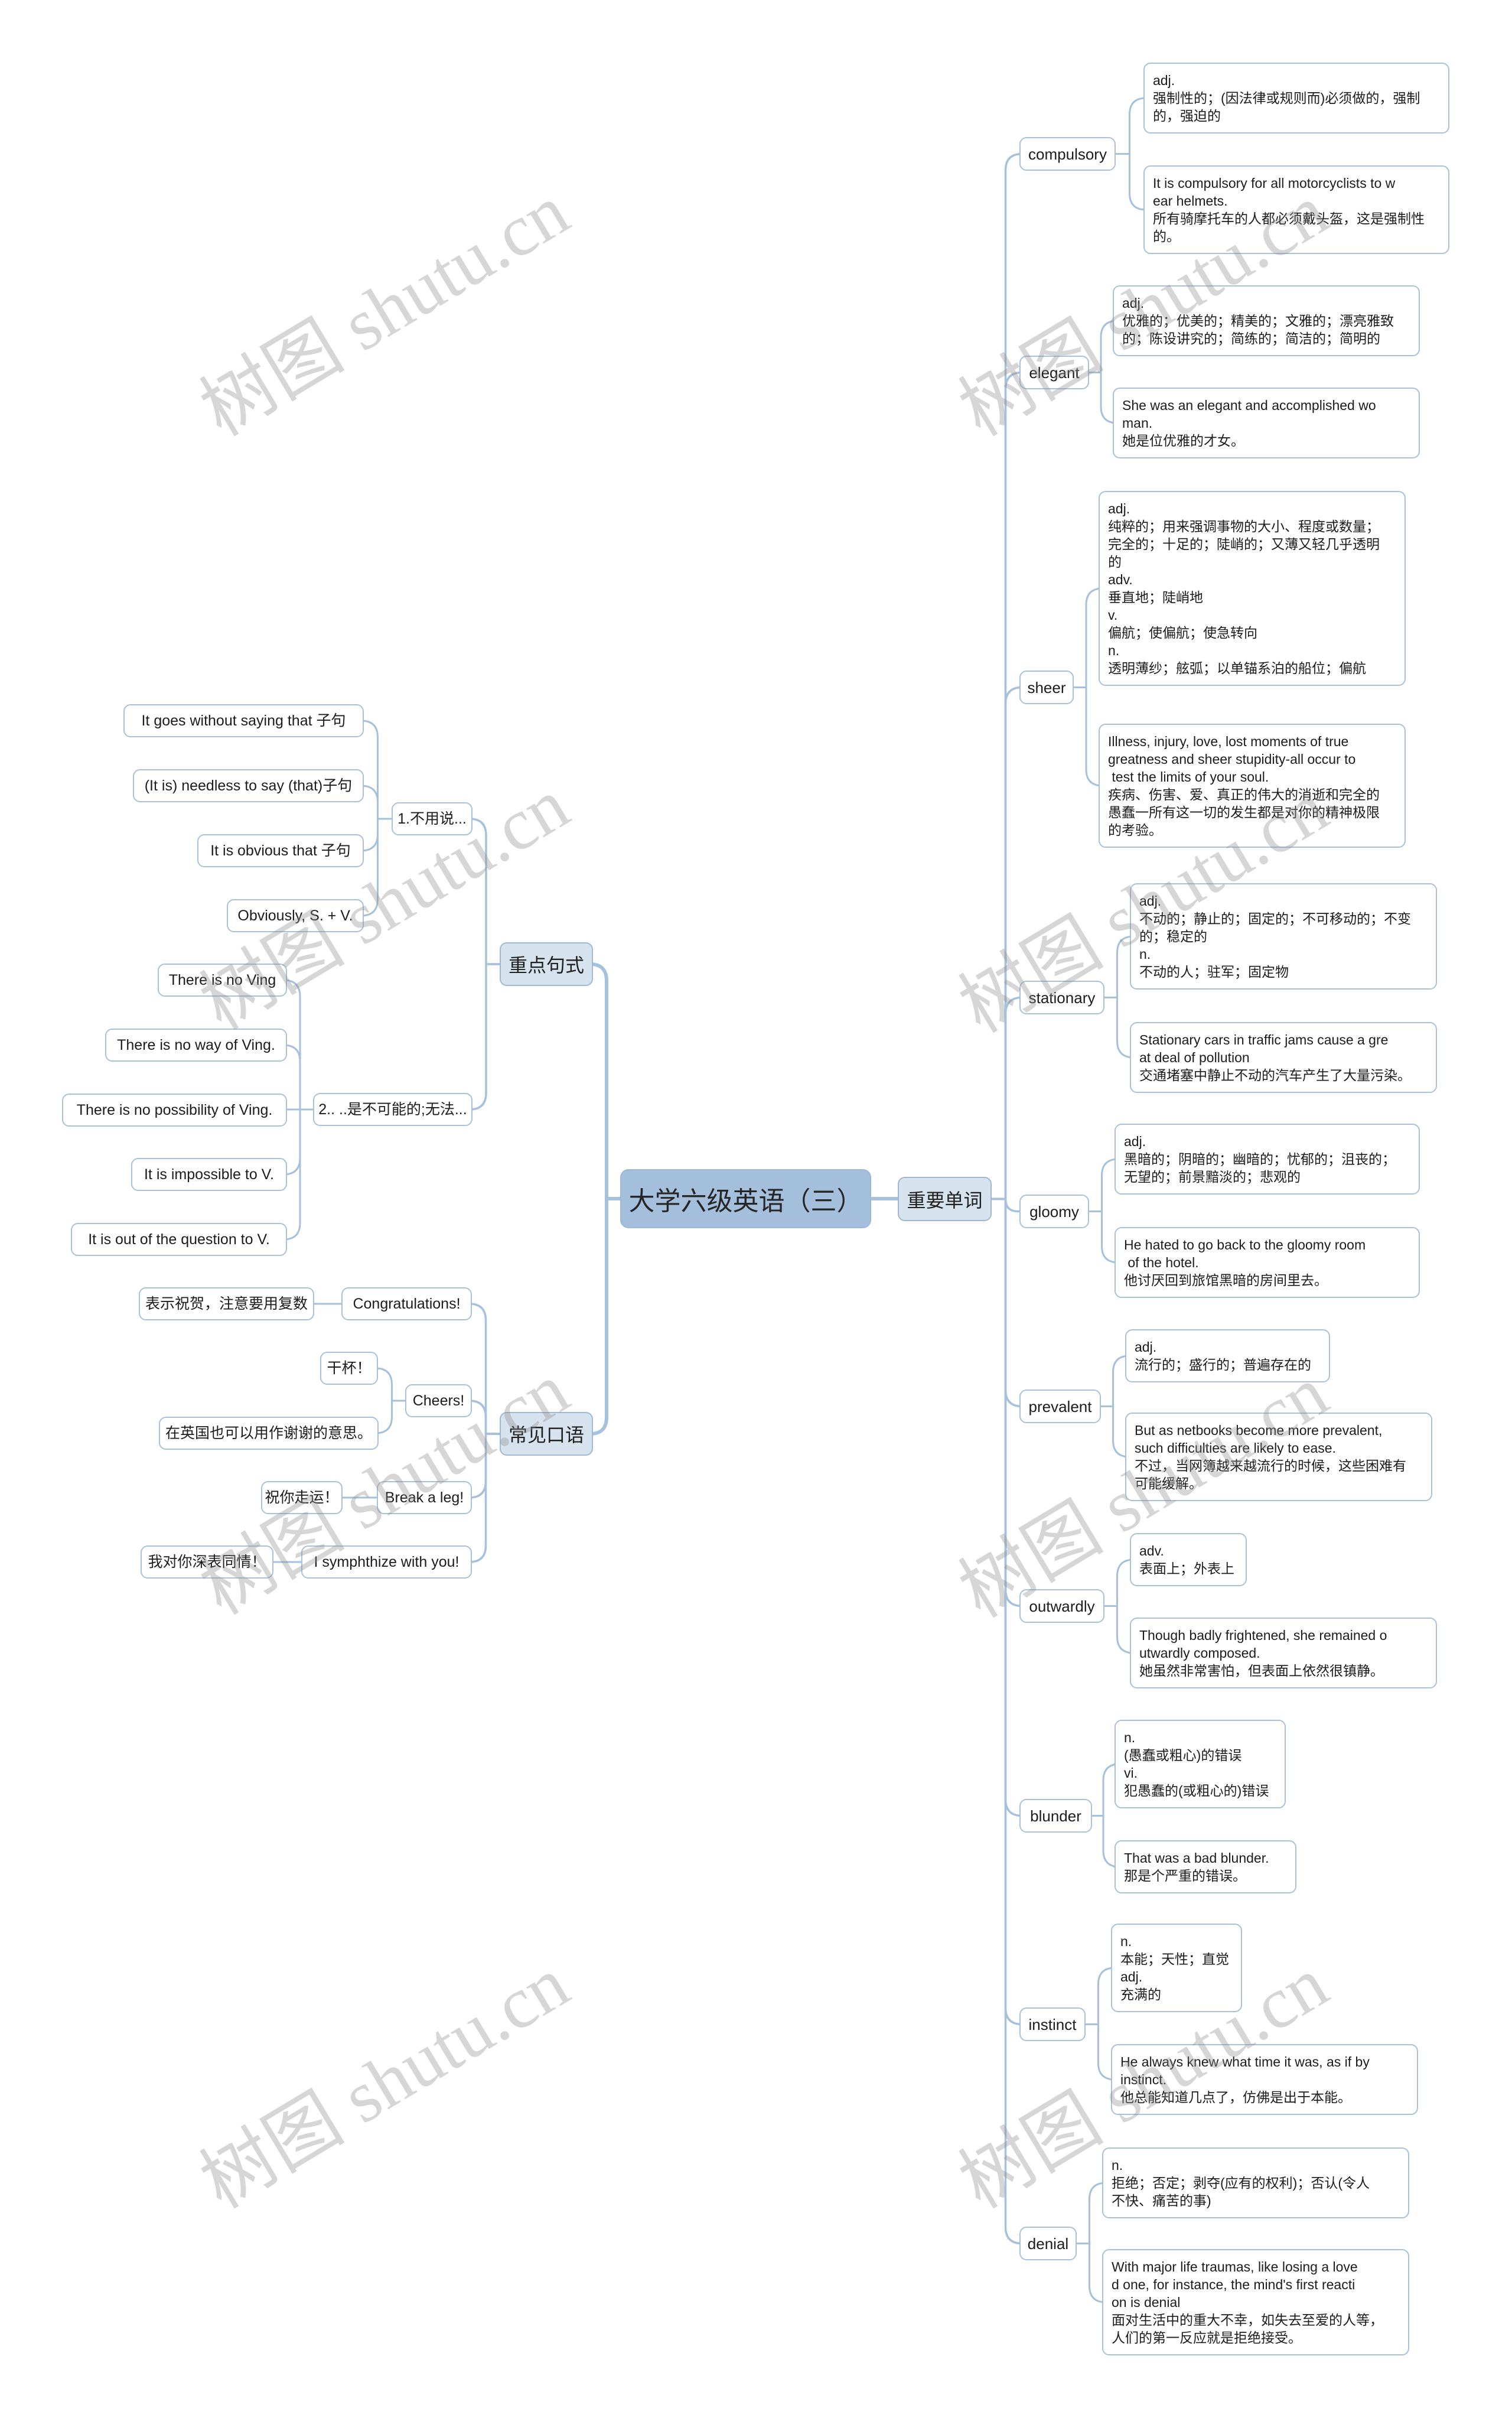 This screenshot has height=2421, width=1512. What do you see at coordinates (1205, 1866) in the screenshot?
I see `example-box: That was a bad blunder. 那是个严重的错误。` at bounding box center [1205, 1866].